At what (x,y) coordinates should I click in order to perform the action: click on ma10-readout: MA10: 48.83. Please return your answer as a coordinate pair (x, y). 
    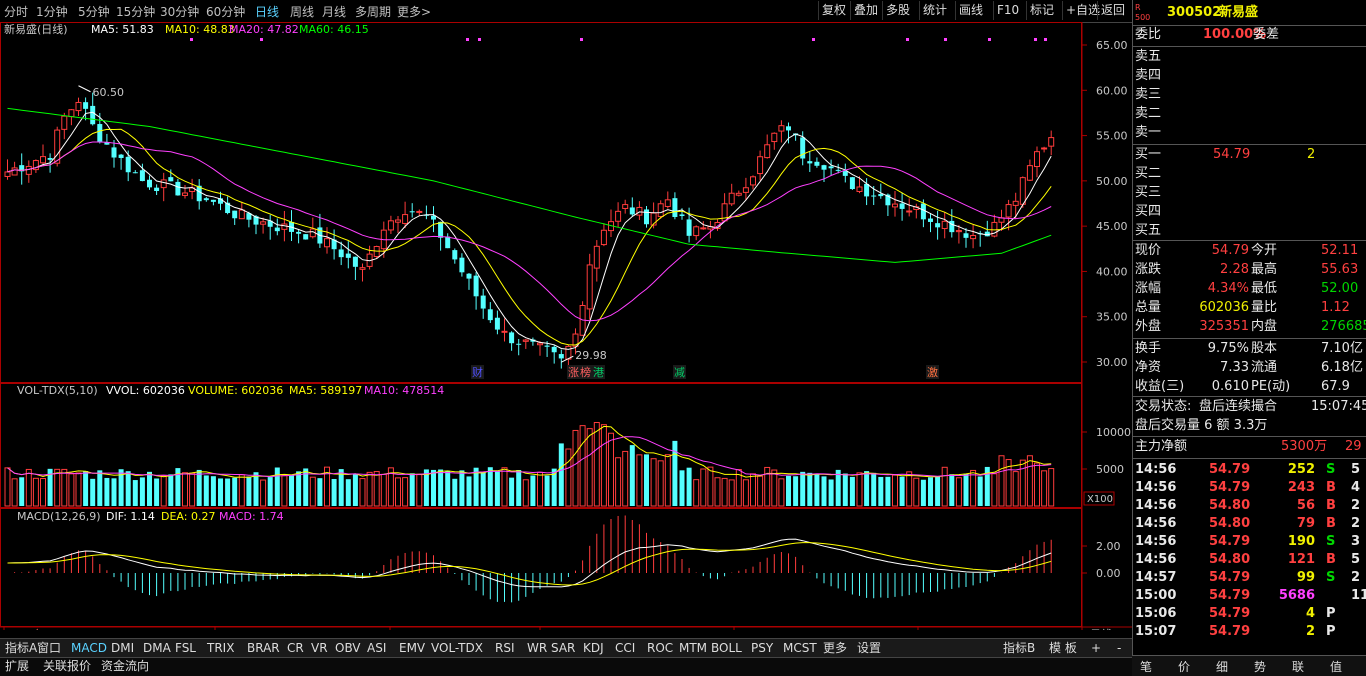
    Looking at the image, I should click on (200, 29).